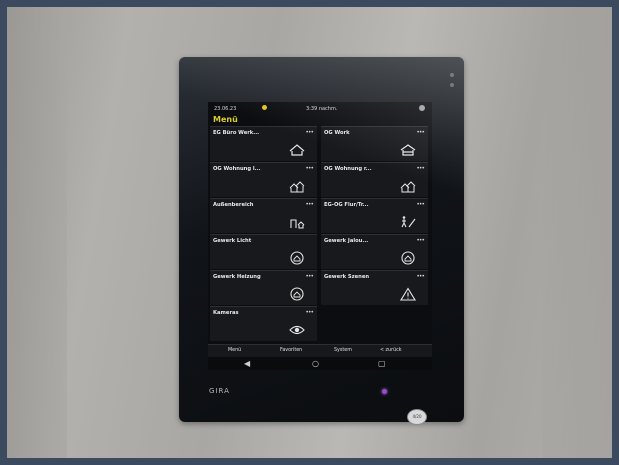 Image resolution: width=619 pixels, height=465 pixels. Describe the element at coordinates (315, 363) in the screenshot. I see `home-icon: ○` at that location.